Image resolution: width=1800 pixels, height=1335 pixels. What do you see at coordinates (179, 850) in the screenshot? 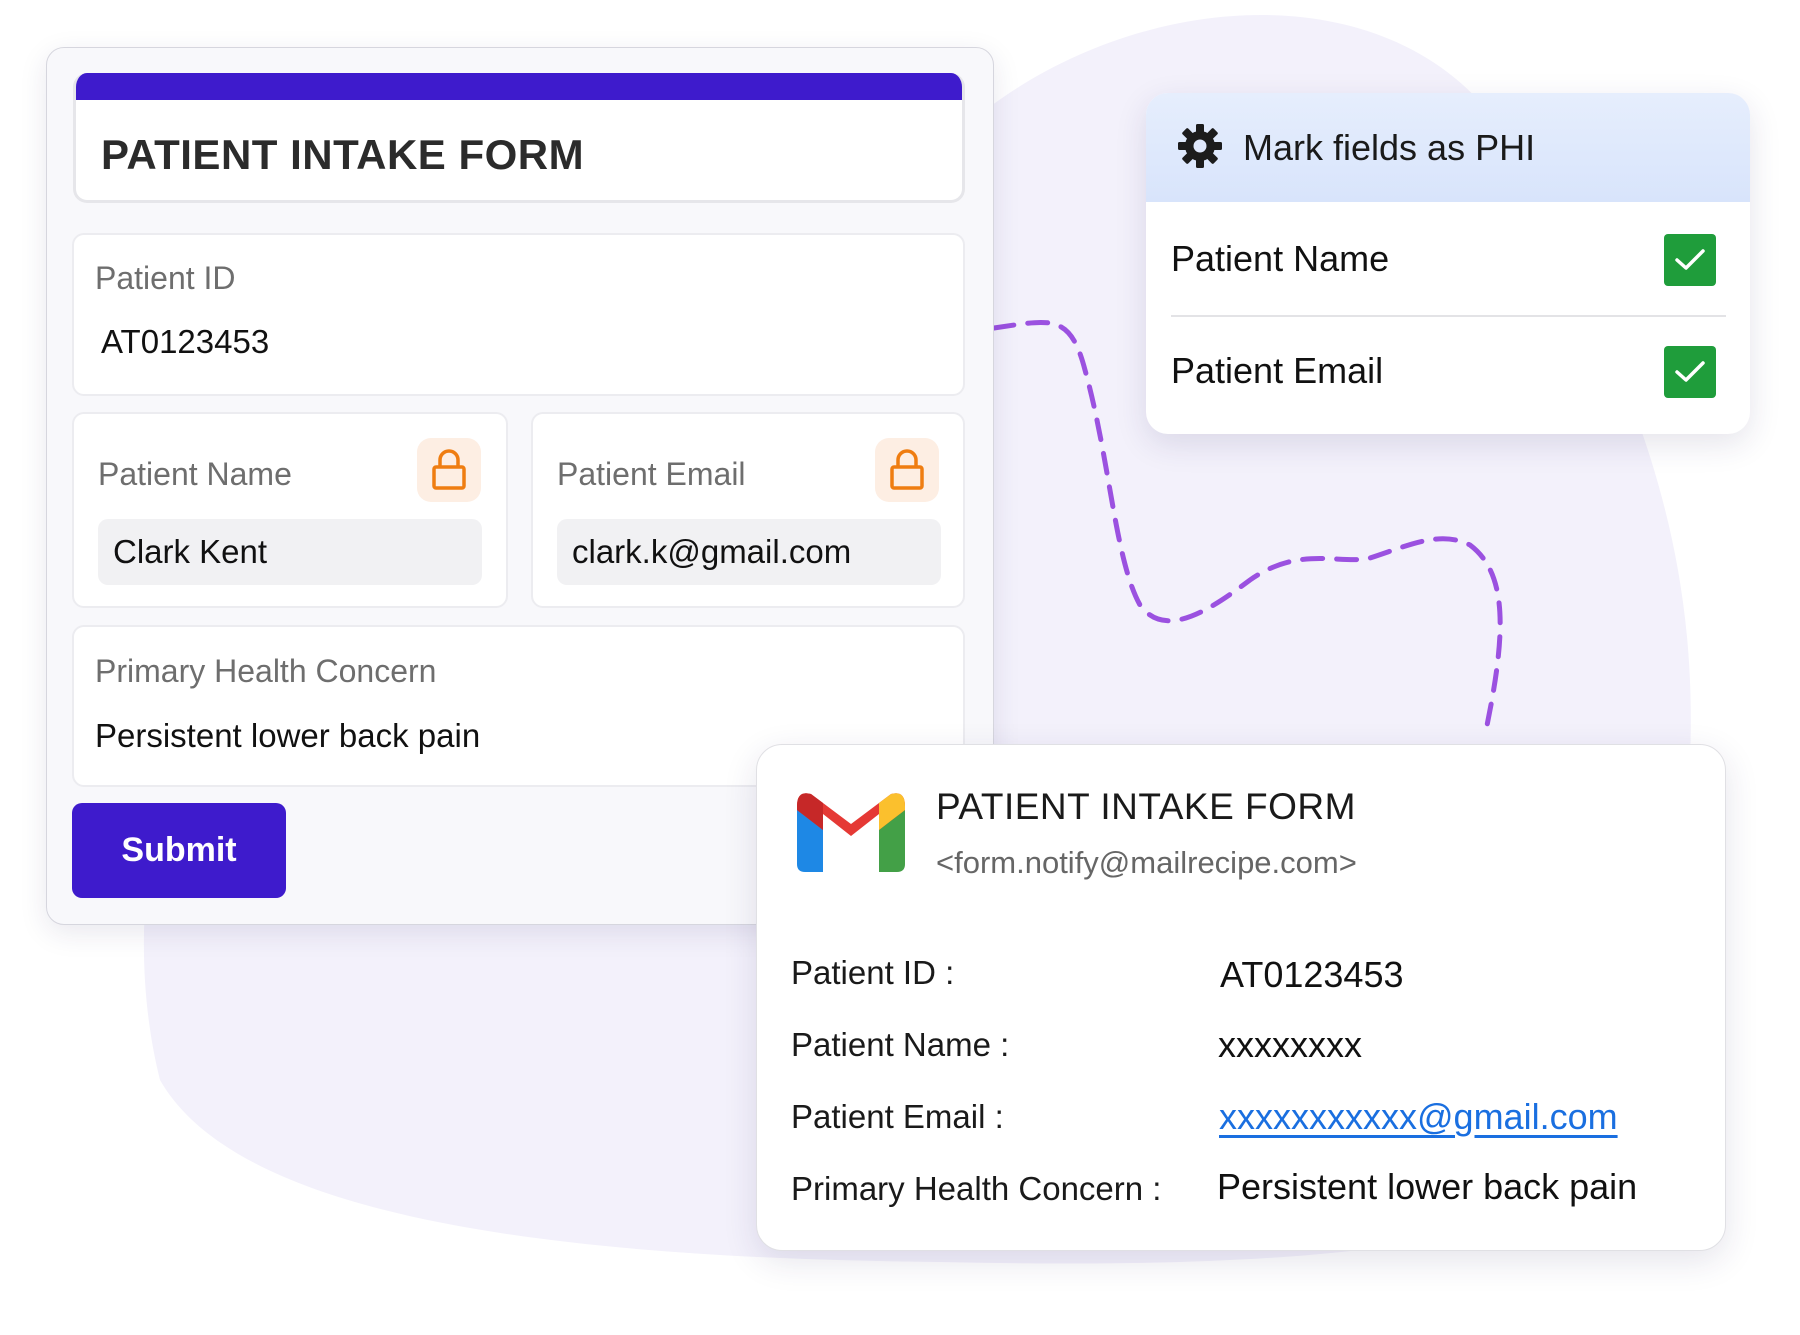
I see `submit-button: Submit` at bounding box center [179, 850].